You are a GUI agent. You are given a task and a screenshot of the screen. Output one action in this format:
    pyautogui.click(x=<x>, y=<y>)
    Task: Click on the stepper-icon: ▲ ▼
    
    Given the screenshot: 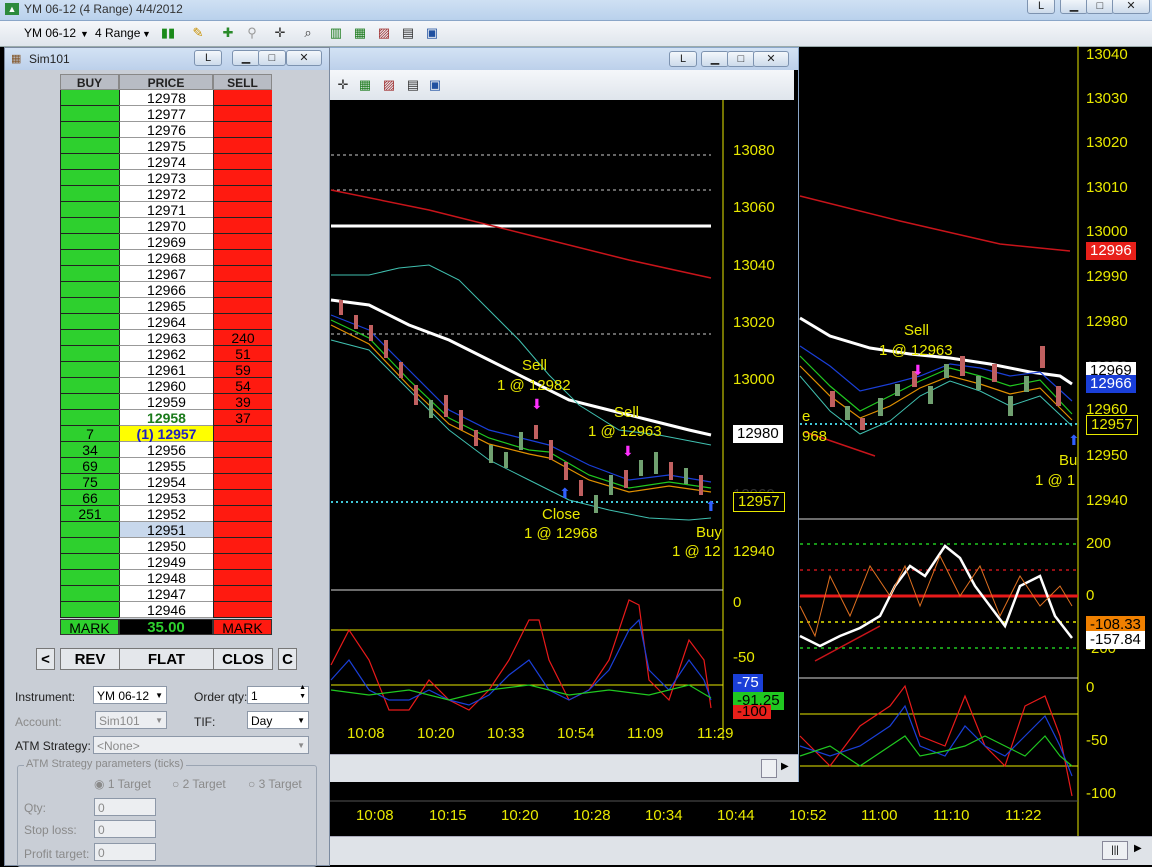 What is the action you would take?
    pyautogui.click(x=302, y=692)
    